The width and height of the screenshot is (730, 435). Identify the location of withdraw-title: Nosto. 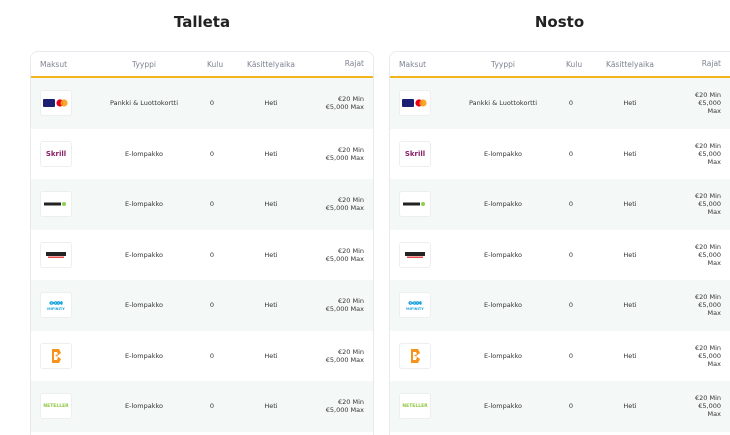
(559, 22).